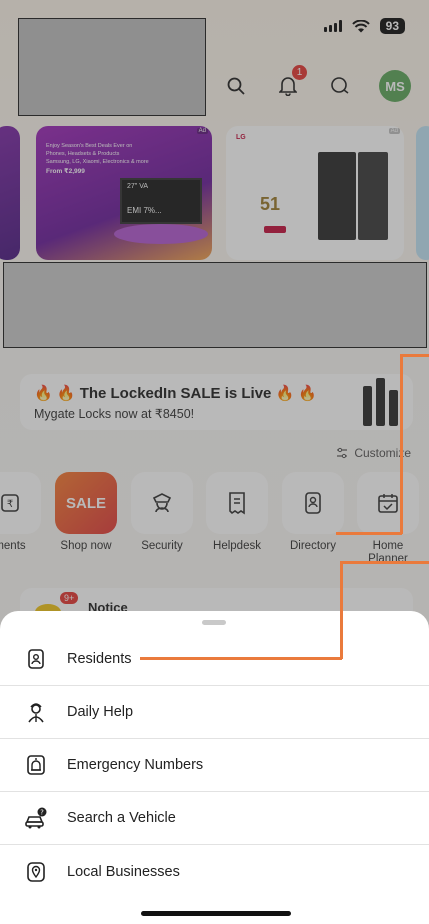 The image size is (429, 924). I want to click on sheet-drag-handle, so click(214, 622).